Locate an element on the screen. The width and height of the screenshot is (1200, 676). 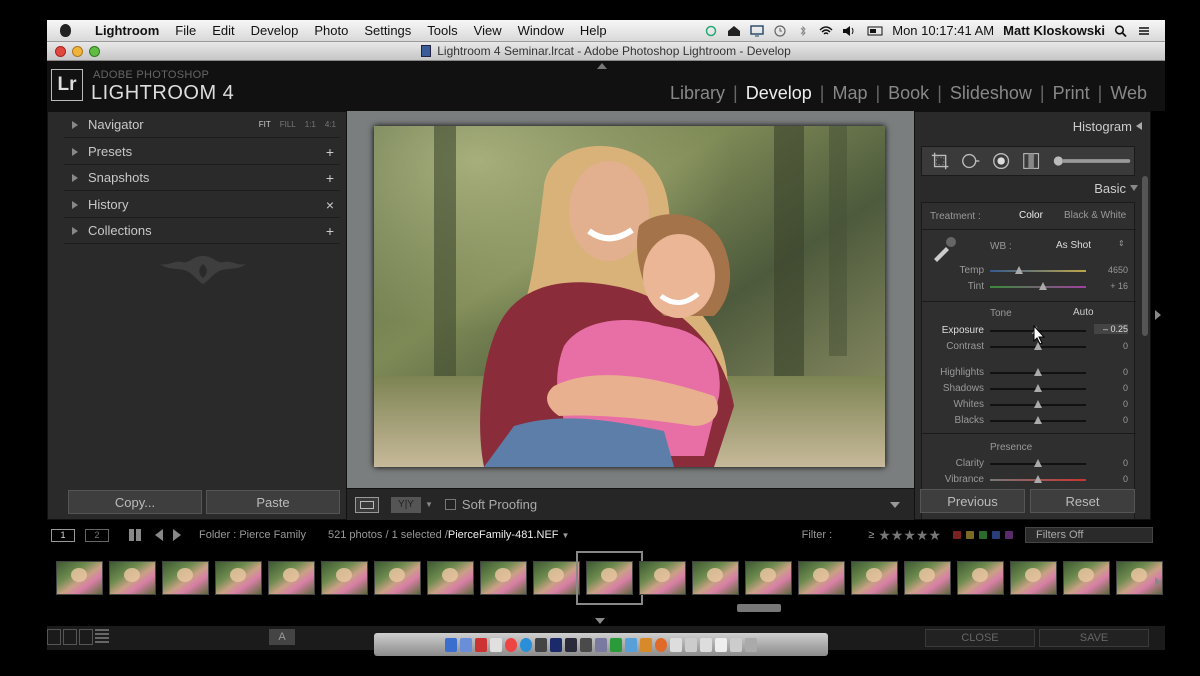
filmstrip-scrollbar is located at coordinates (759, 608).